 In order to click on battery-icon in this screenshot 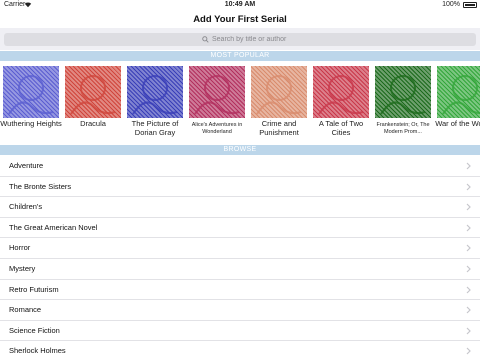, I will do `click(470, 5)`.